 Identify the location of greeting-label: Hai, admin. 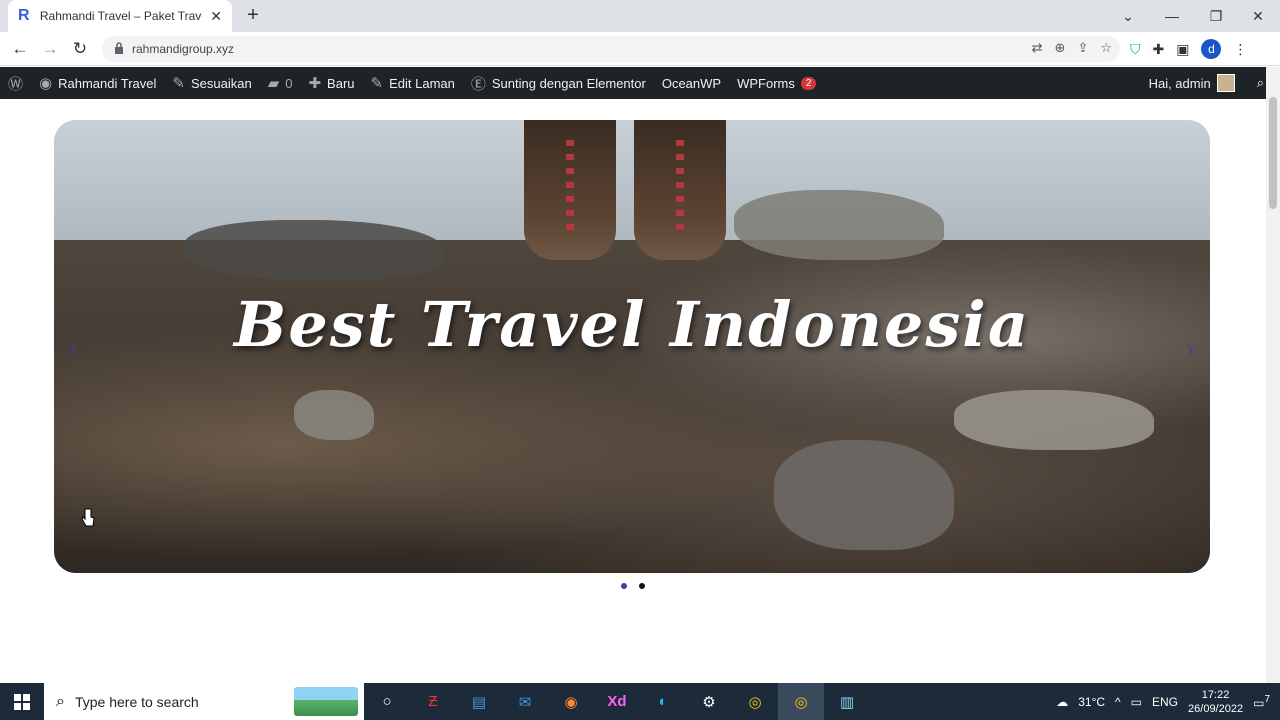
(1179, 83).